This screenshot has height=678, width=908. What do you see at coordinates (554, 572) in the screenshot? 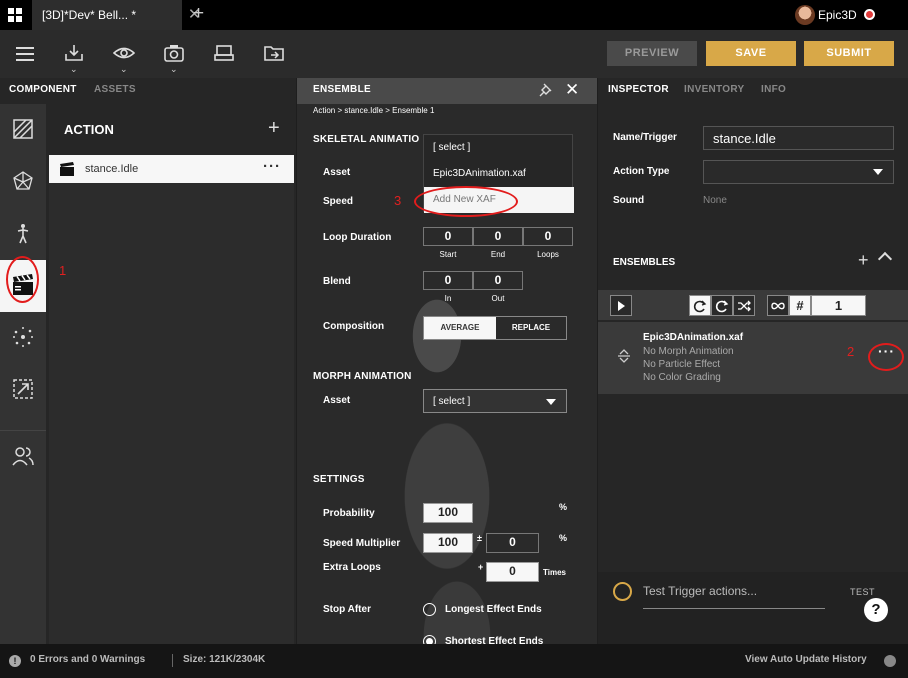
I see `extra-loops-unit: Times` at bounding box center [554, 572].